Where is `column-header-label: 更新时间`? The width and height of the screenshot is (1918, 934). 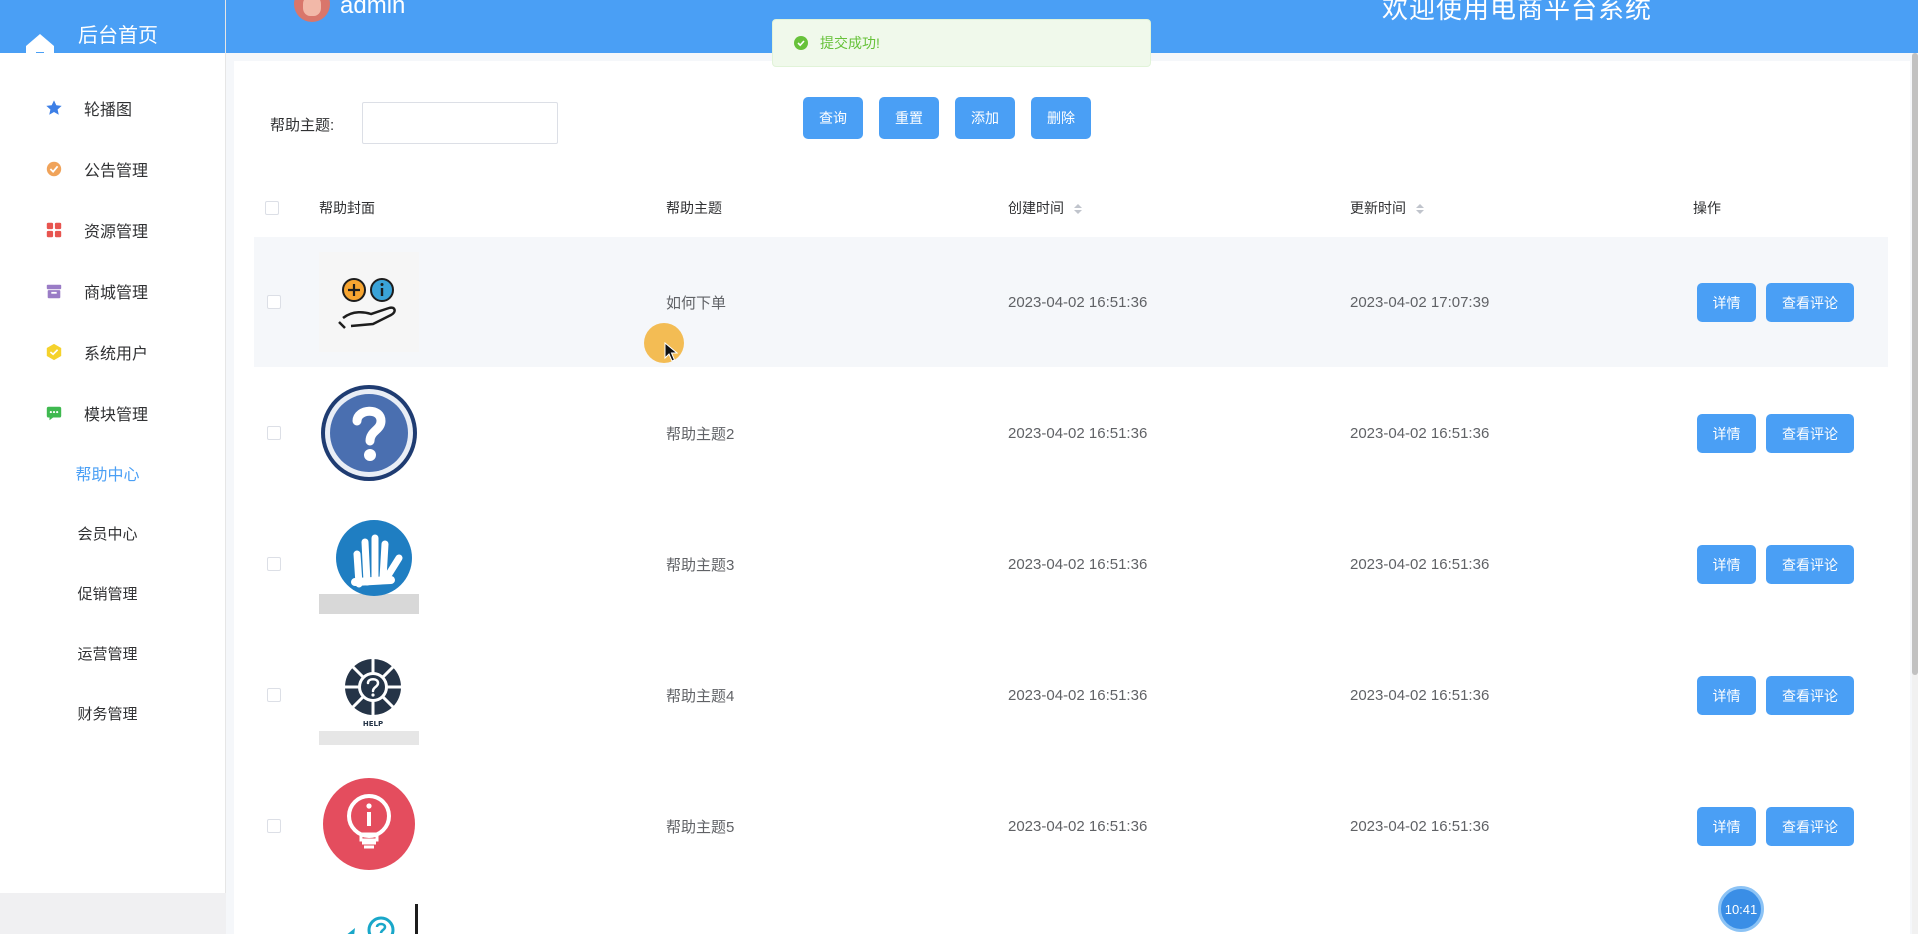 column-header-label: 更新时间 is located at coordinates (1378, 208).